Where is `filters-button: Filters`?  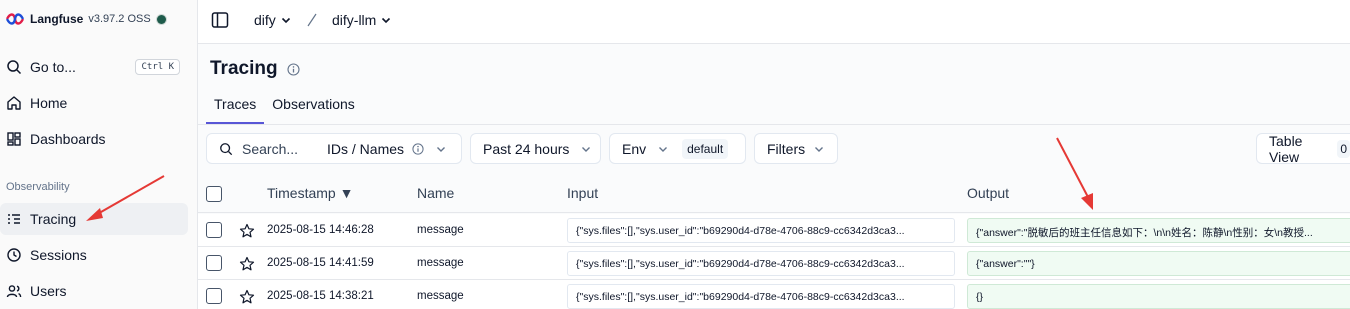 filters-button: Filters is located at coordinates (796, 148).